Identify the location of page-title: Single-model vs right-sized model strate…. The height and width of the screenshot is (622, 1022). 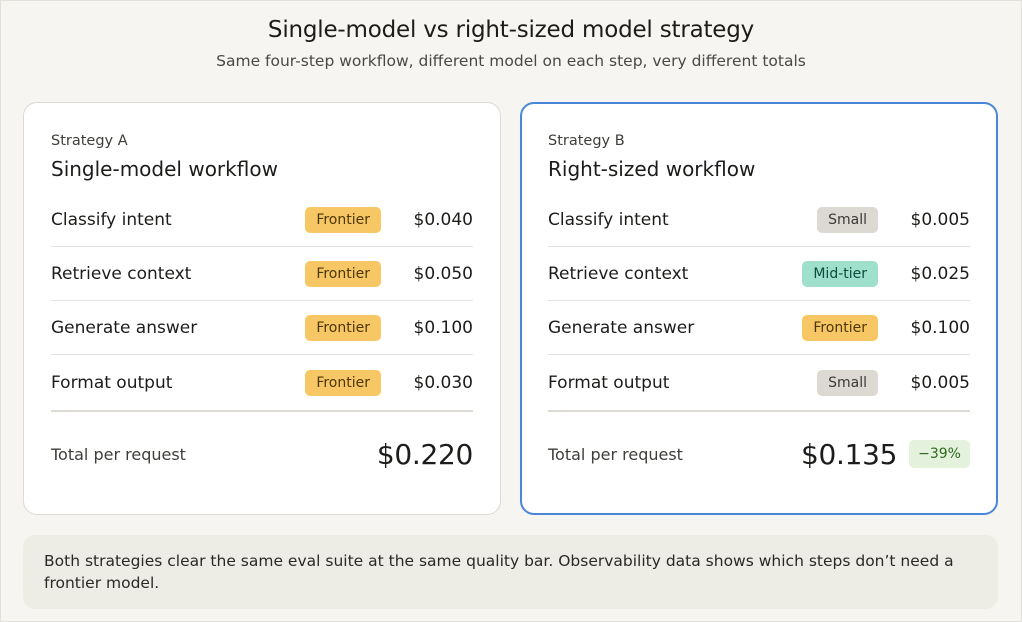
(511, 30).